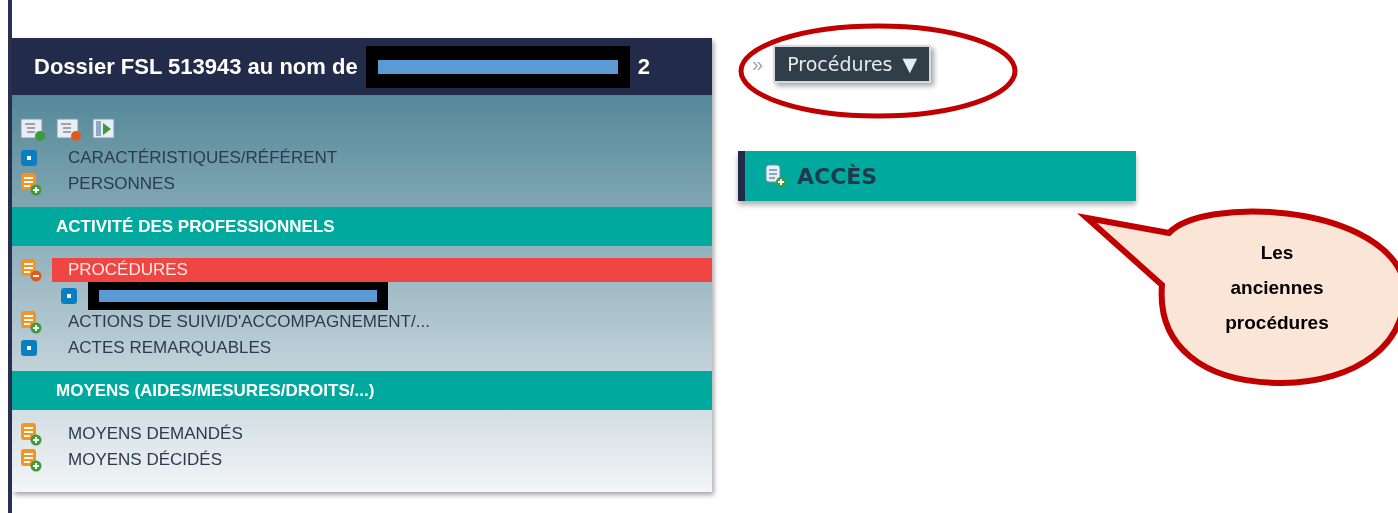 The image size is (1398, 513). I want to click on nav-link: PROCÉDURES, so click(382, 270).